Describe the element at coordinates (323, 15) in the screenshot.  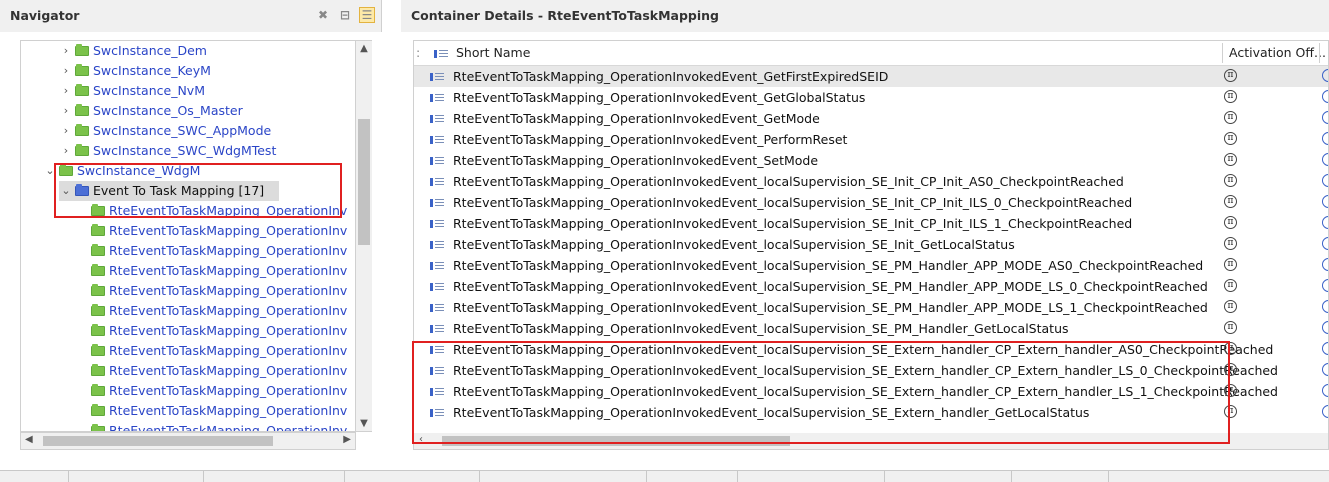
I see `close-icon: ✖` at that location.